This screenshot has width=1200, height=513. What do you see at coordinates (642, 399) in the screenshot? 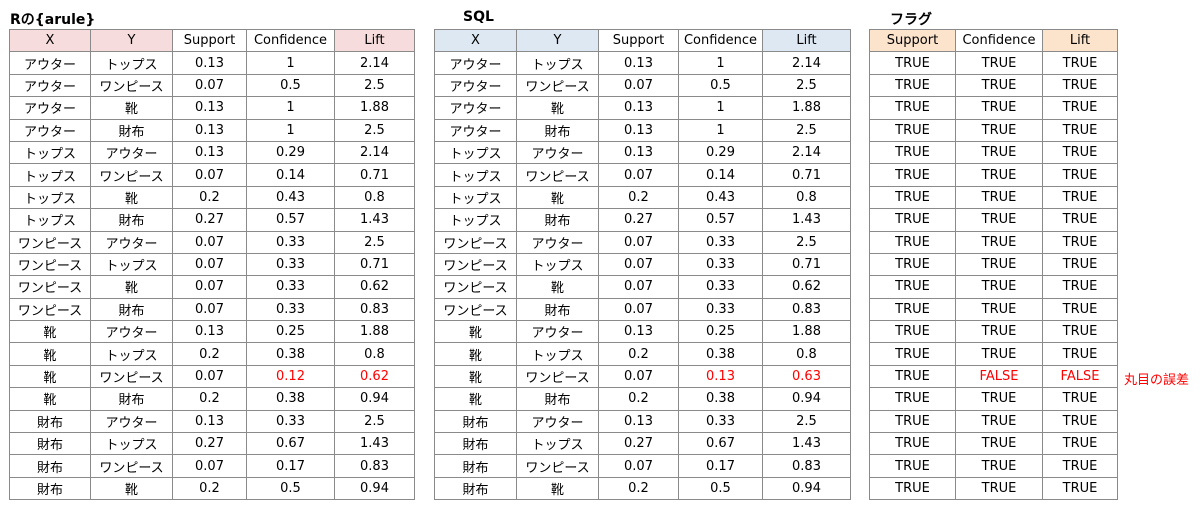
I see `table-row: 靴財布 0.2 0.38 0.94` at bounding box center [642, 399].